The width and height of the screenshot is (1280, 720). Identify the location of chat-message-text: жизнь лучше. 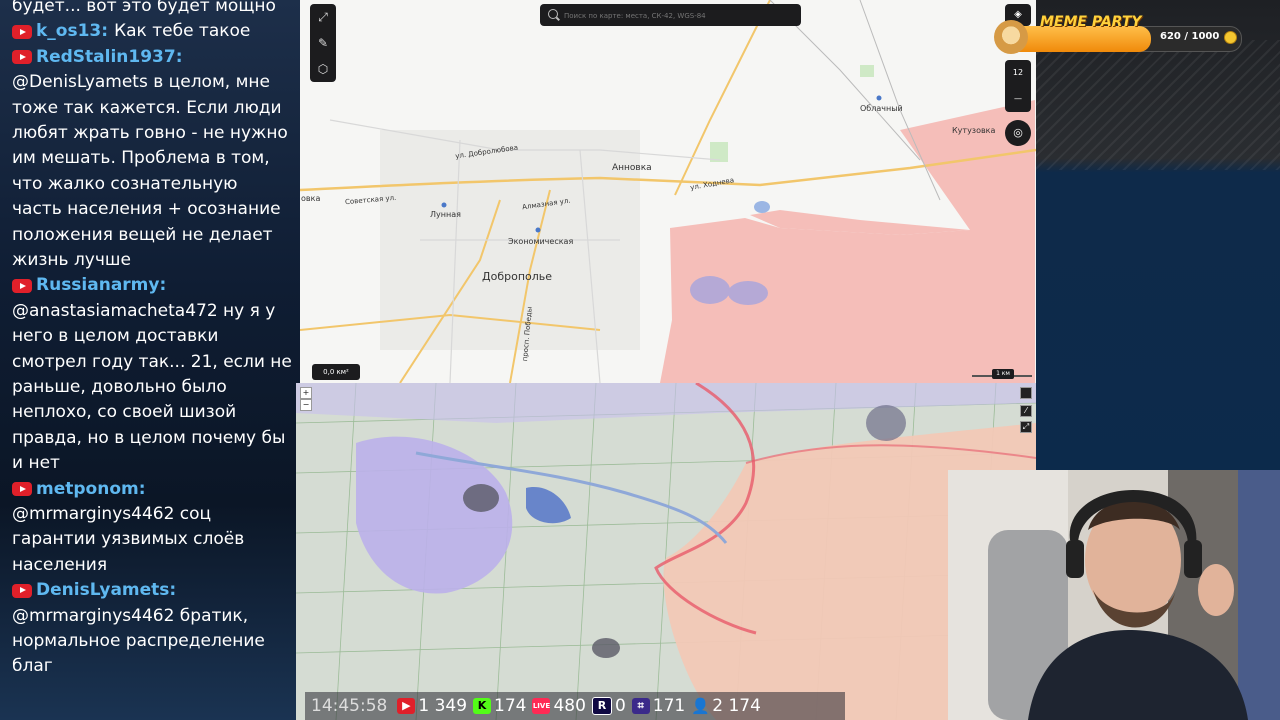
(71, 260).